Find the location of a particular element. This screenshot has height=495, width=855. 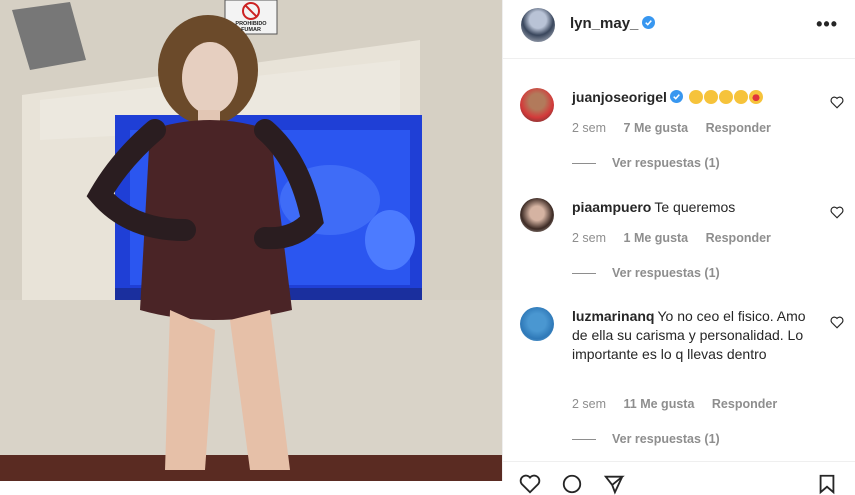

comment-meta: 2 sem 1 Me gusta Responder is located at coordinates (678, 238).